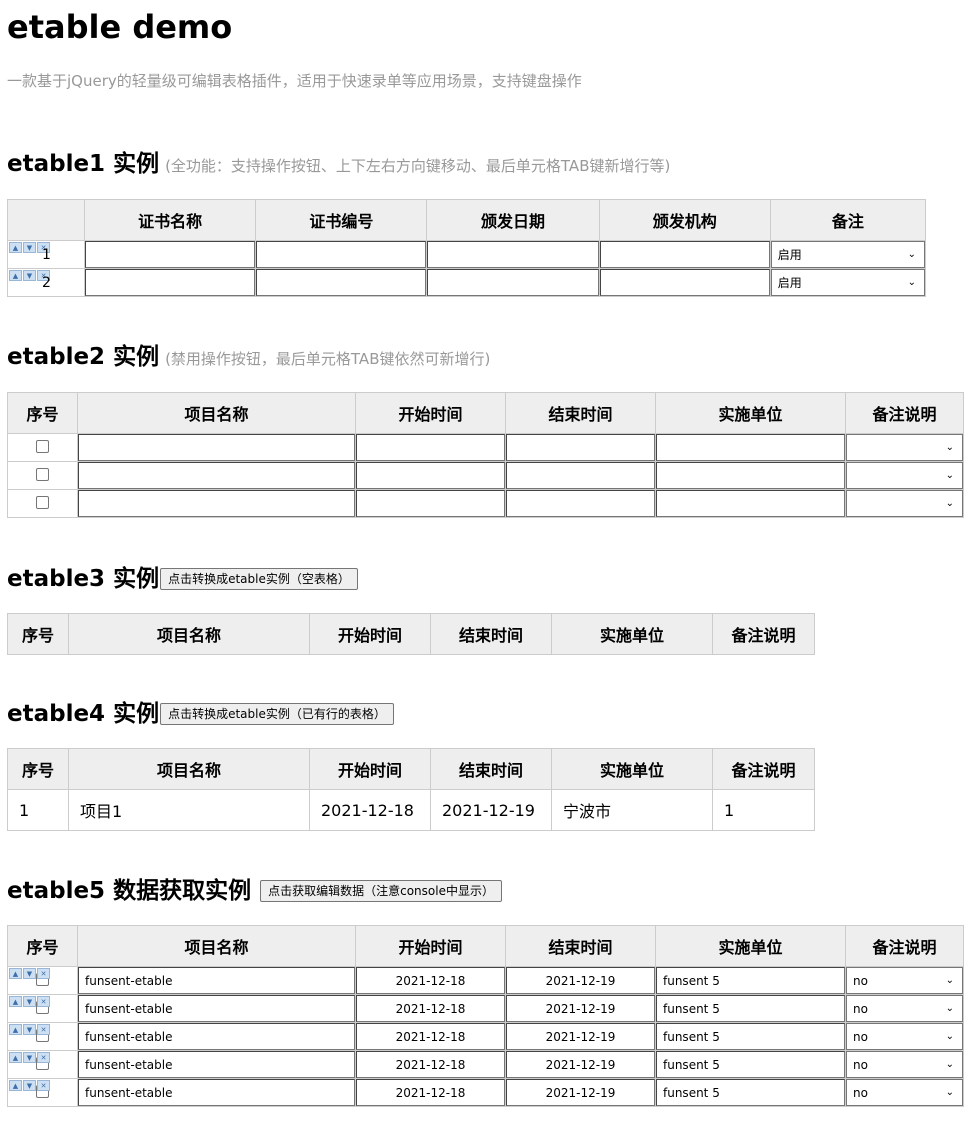 This screenshot has width=970, height=1124. What do you see at coordinates (259, 579) in the screenshot?
I see `convert-empty-table-button: 点击转换成etable实例（空表格）` at bounding box center [259, 579].